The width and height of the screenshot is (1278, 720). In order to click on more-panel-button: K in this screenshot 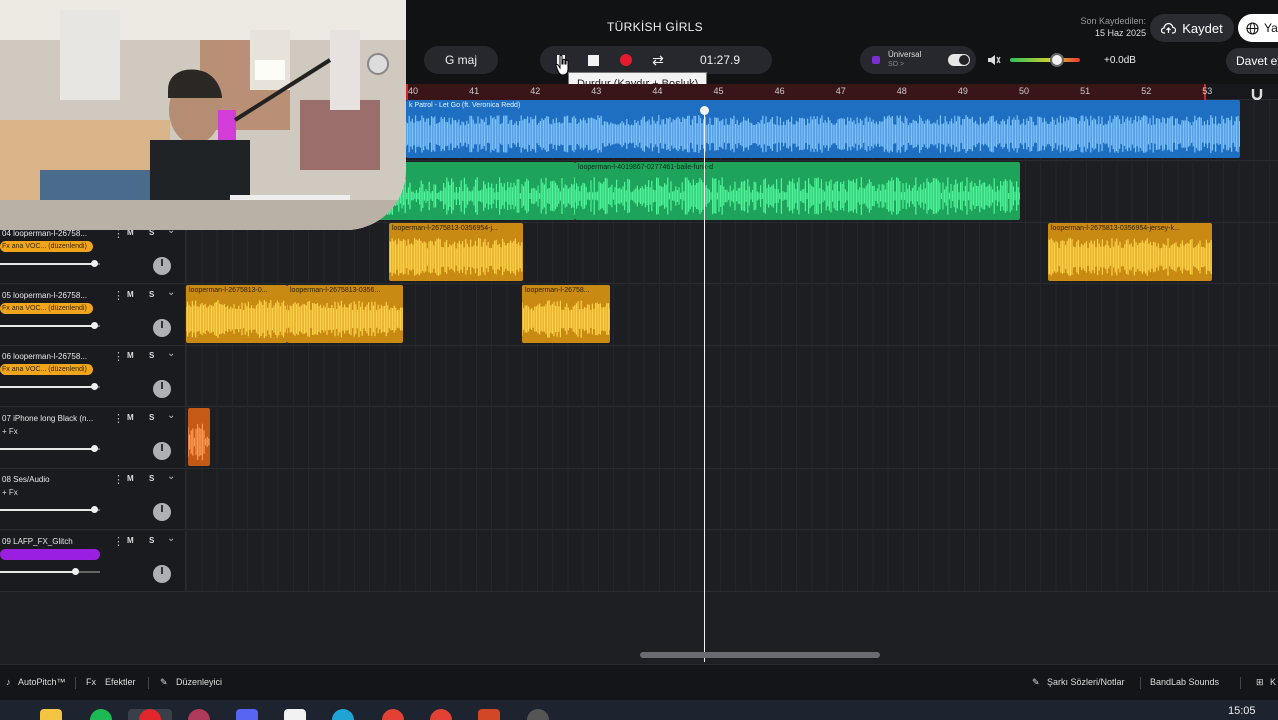, I will do `click(1273, 682)`.